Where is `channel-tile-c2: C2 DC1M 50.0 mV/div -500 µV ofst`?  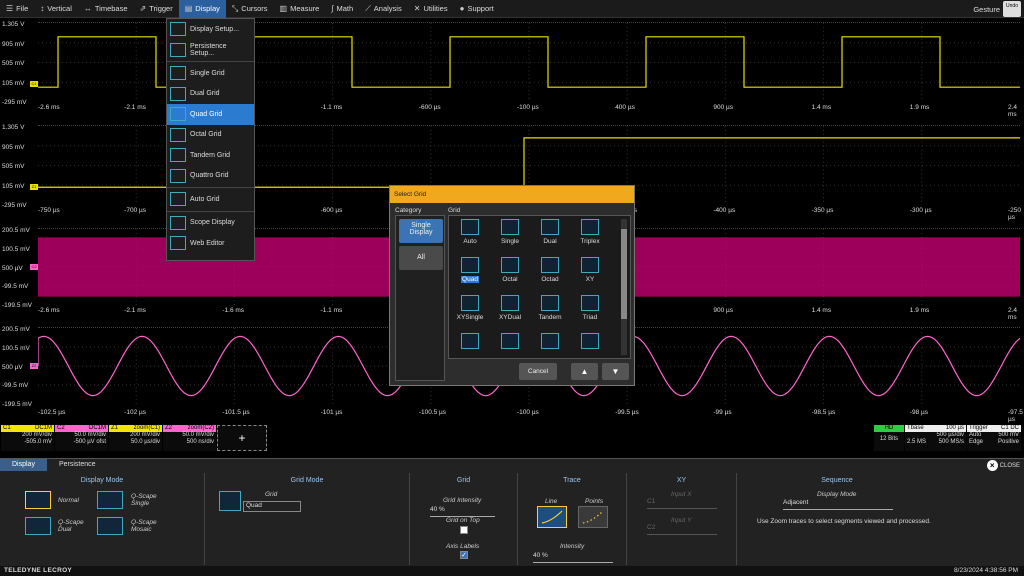
channel-tile-c2: C2 DC1M 50.0 mV/div -500 µV ofst is located at coordinates (81, 438).